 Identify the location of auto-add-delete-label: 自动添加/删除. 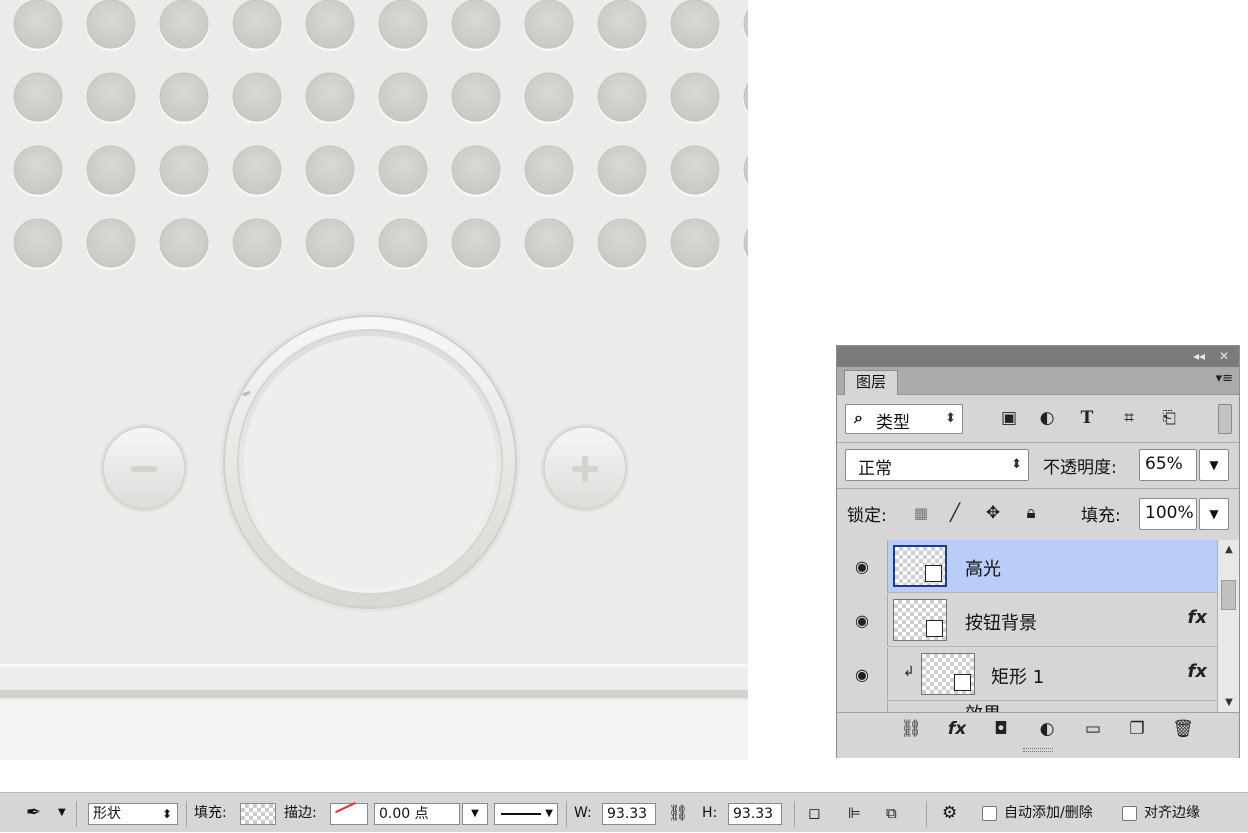
(1048, 813).